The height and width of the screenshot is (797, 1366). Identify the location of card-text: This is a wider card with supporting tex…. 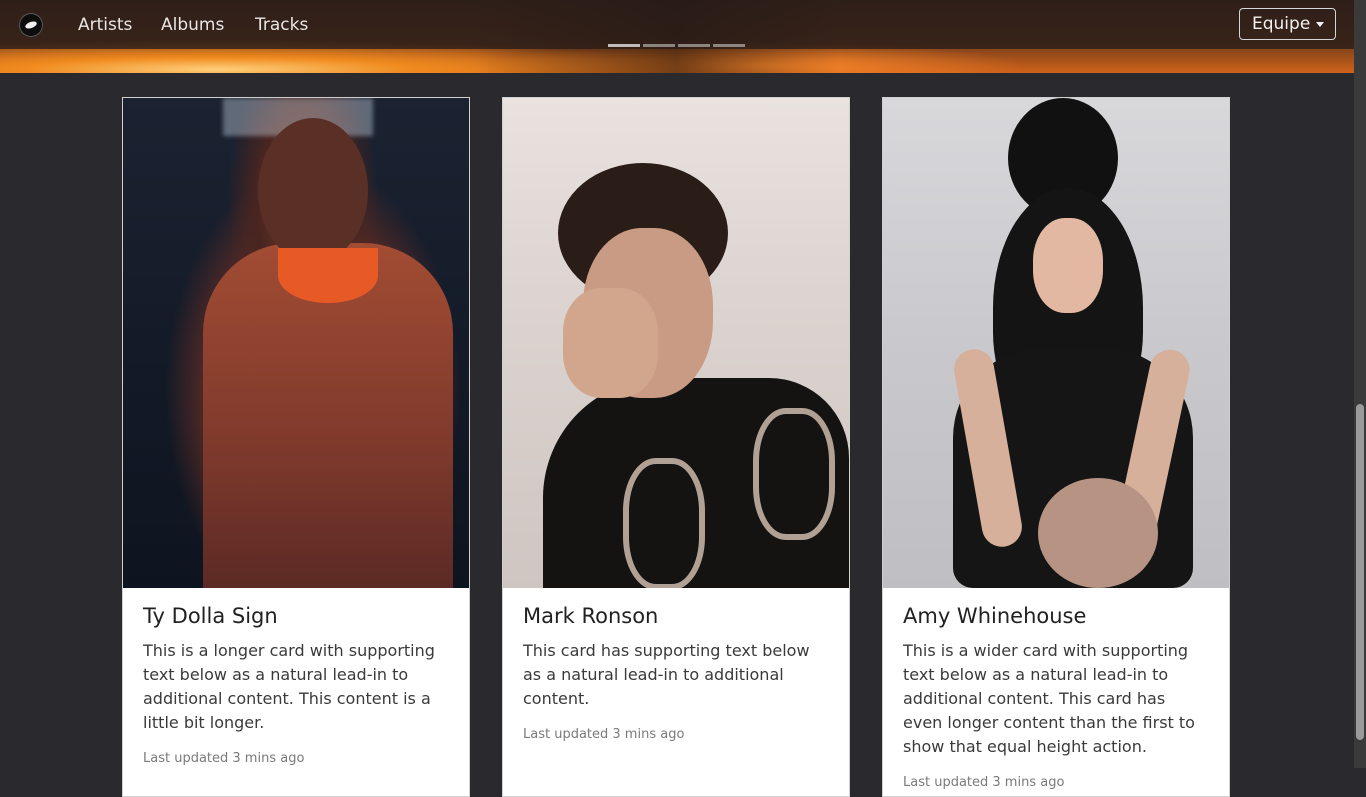
(1049, 698).